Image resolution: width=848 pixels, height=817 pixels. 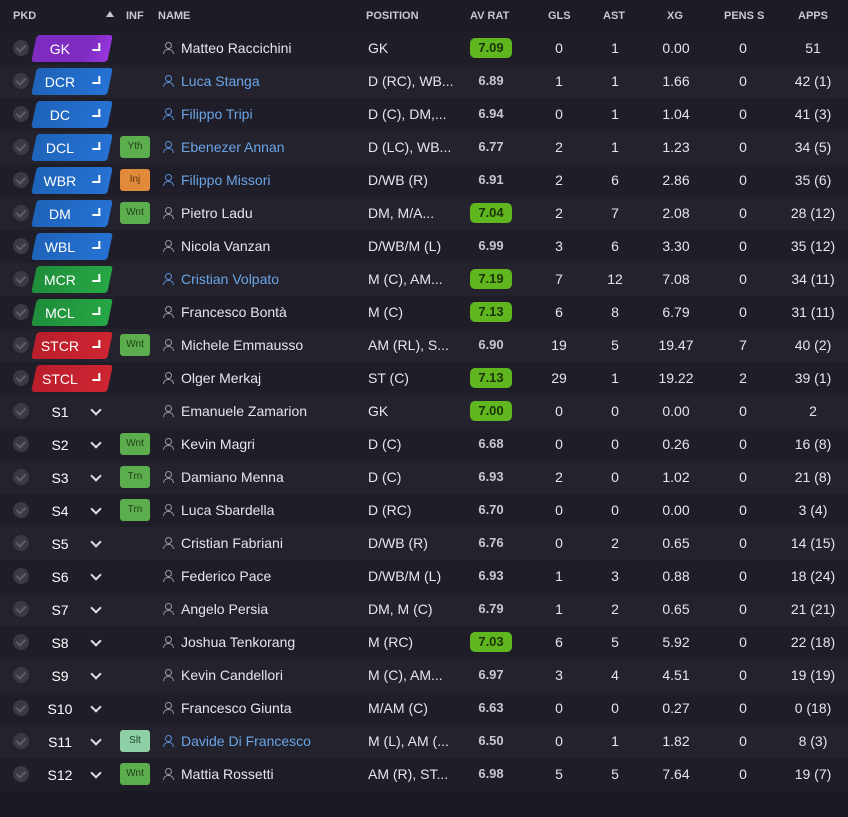 What do you see at coordinates (72, 675) in the screenshot?
I see `position-selector: S9` at bounding box center [72, 675].